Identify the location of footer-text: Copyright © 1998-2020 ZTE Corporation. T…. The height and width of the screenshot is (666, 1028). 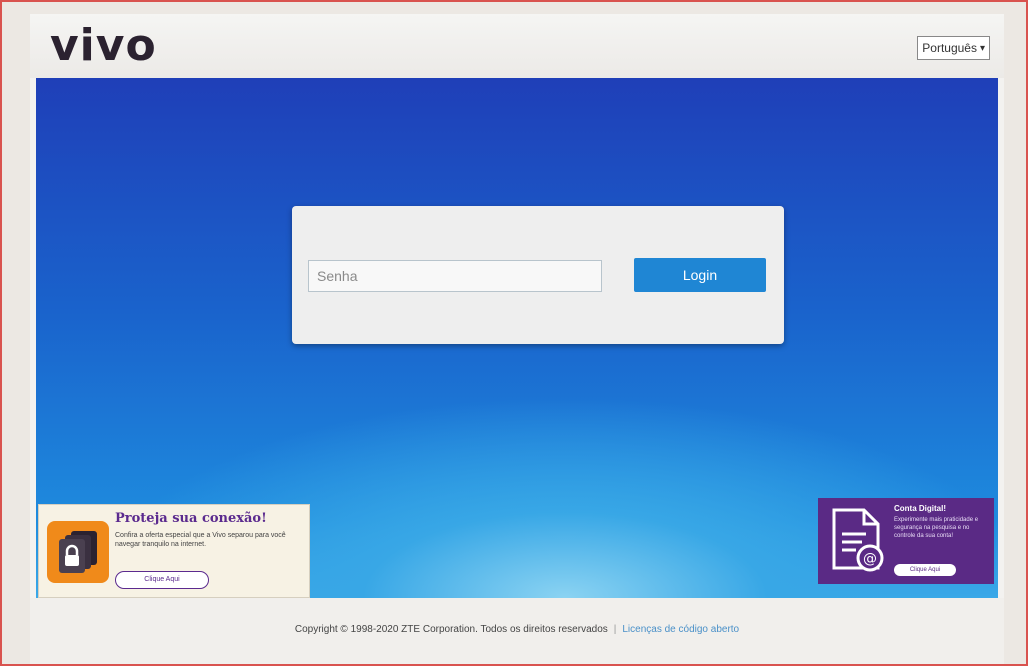
(517, 629).